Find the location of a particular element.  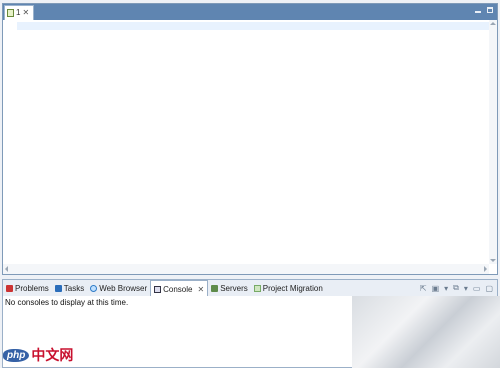

editor-tab: 1 ✕ is located at coordinates (19, 12).